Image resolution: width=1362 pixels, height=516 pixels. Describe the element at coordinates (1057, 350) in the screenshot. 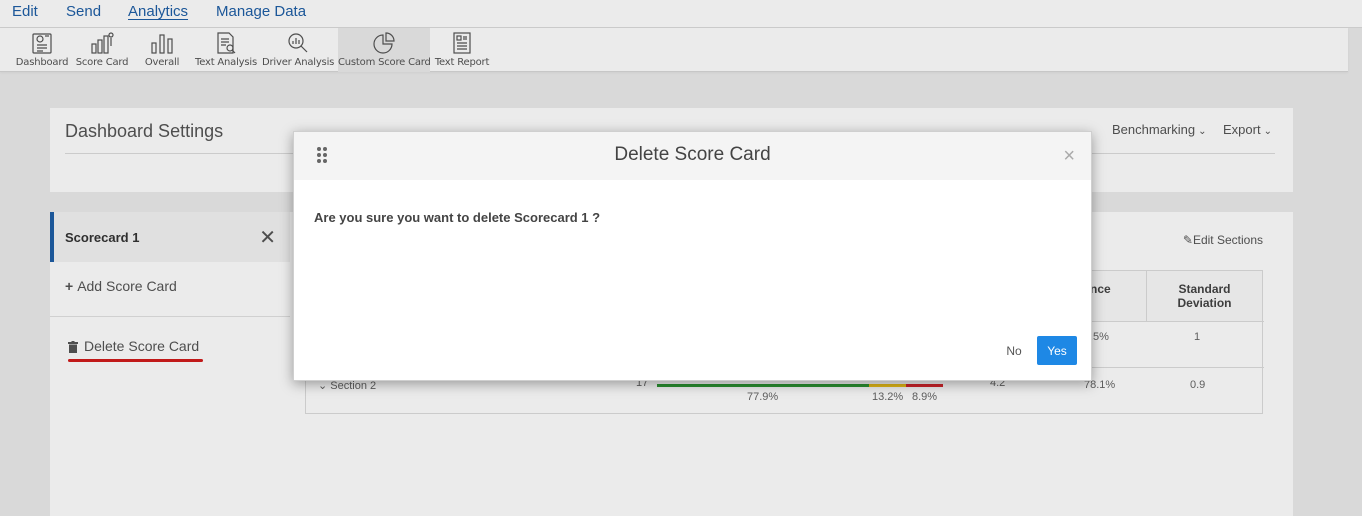

I see `yes-button: Yes` at that location.